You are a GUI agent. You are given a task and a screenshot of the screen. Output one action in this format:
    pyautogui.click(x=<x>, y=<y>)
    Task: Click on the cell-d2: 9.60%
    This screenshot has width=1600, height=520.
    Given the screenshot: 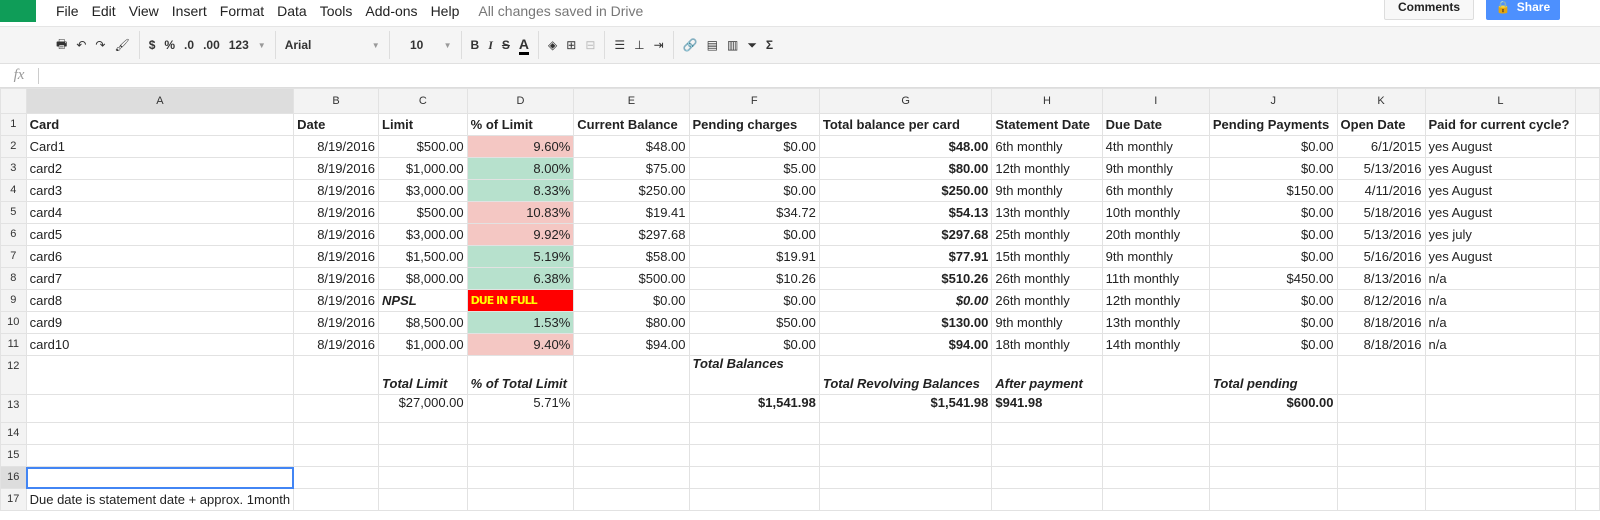 What is the action you would take?
    pyautogui.click(x=520, y=146)
    